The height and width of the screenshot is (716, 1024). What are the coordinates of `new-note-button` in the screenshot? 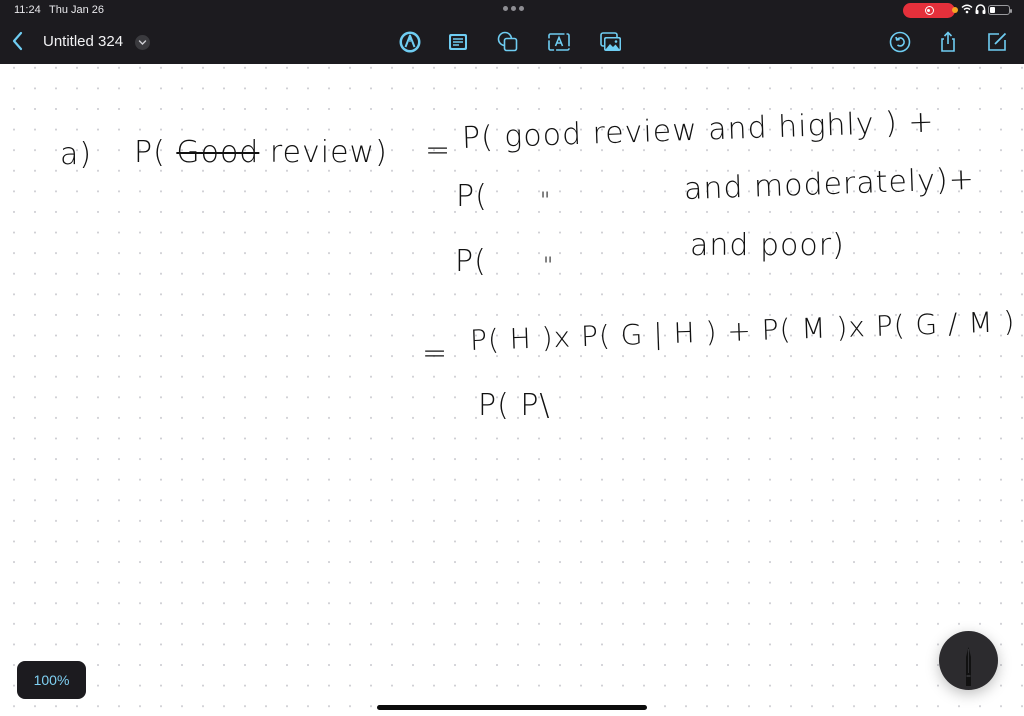 It's located at (997, 42).